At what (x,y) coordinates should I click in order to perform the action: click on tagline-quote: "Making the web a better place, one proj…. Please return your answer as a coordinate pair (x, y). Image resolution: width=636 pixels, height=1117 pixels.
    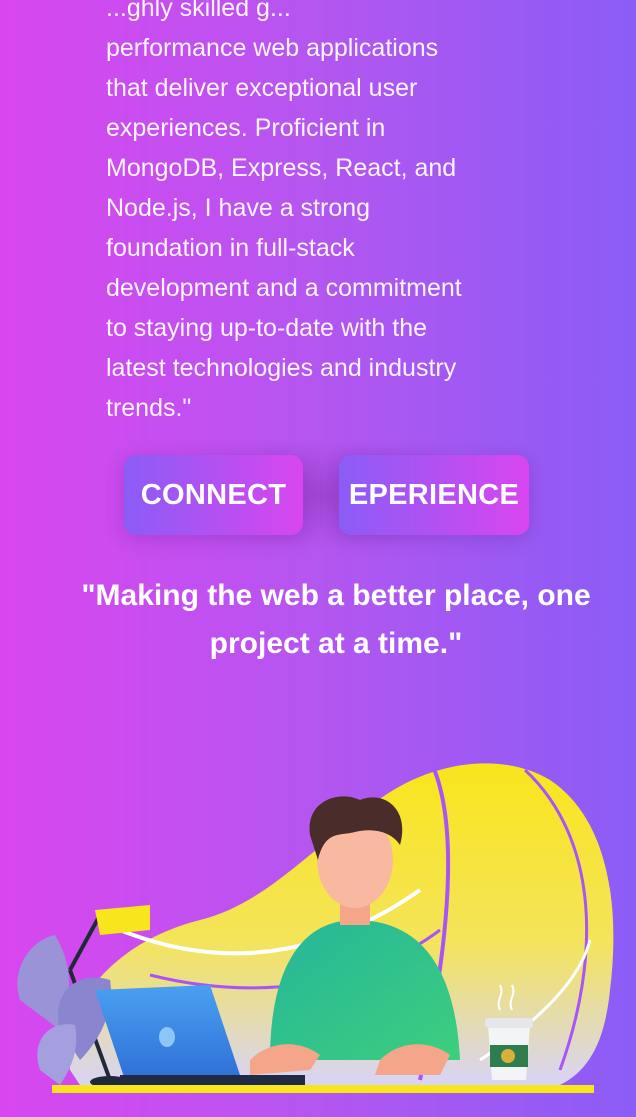
    Looking at the image, I should click on (336, 620).